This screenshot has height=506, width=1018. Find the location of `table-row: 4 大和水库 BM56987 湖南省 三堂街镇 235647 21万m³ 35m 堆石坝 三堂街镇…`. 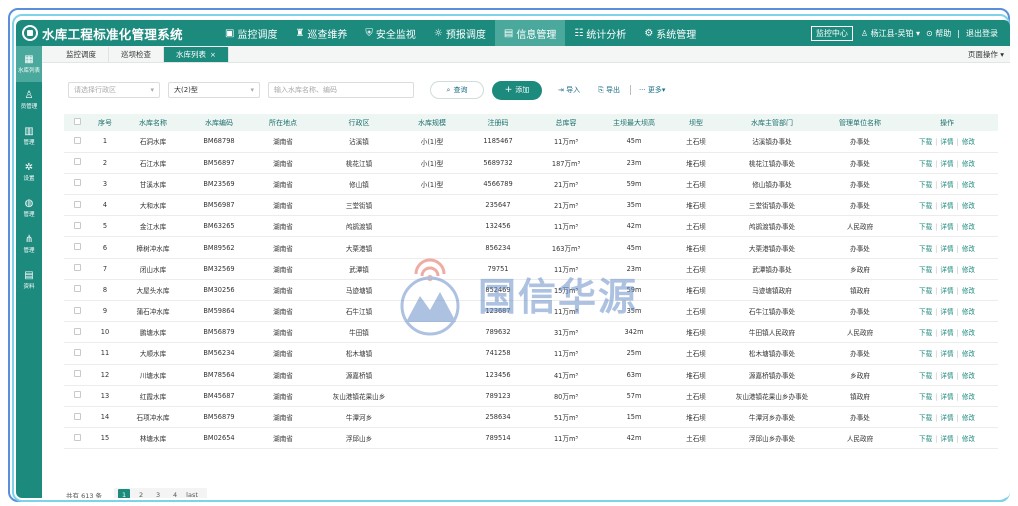

table-row: 4 大和水库 BM56987 湖南省 三堂街镇 235647 21万m³ 35m 堆石坝 三堂街镇… is located at coordinates (531, 205).